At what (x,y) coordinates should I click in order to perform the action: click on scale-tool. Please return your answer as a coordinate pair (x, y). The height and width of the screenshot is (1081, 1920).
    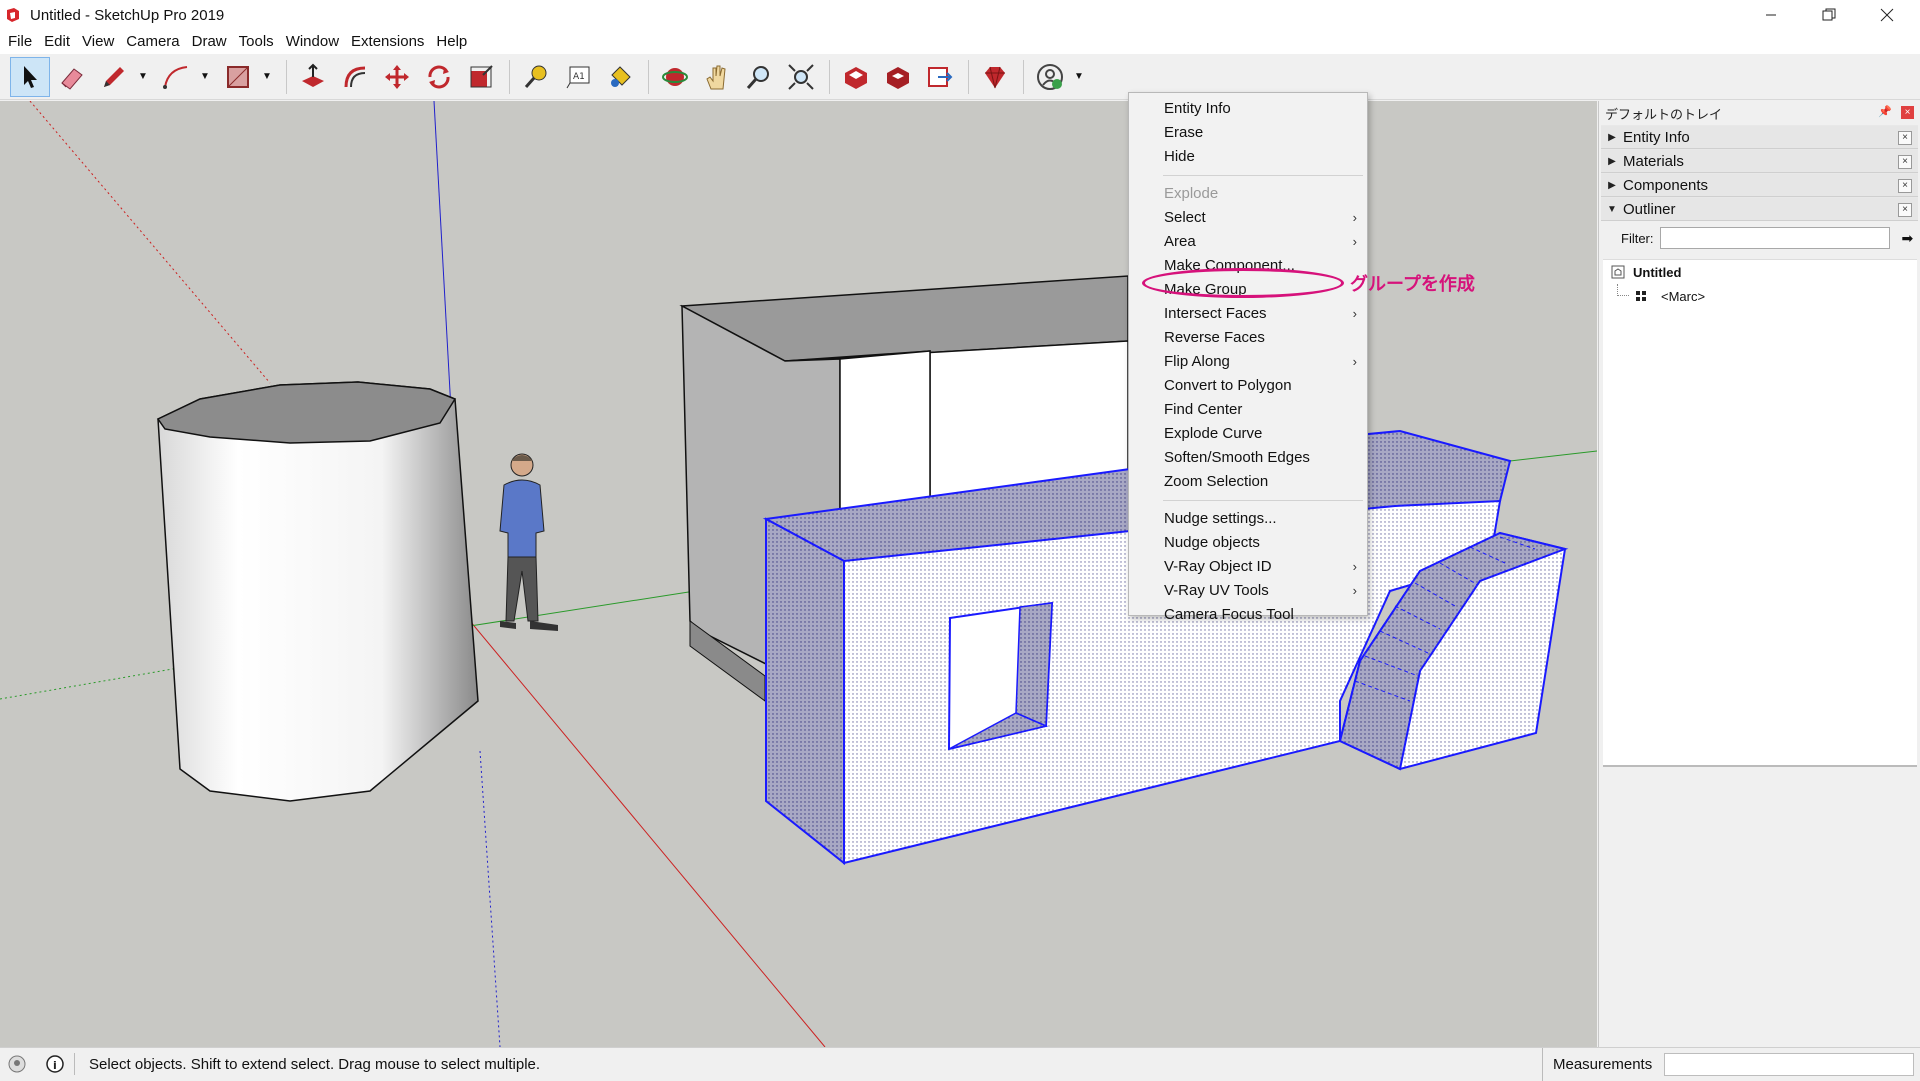
    Looking at the image, I should click on (481, 77).